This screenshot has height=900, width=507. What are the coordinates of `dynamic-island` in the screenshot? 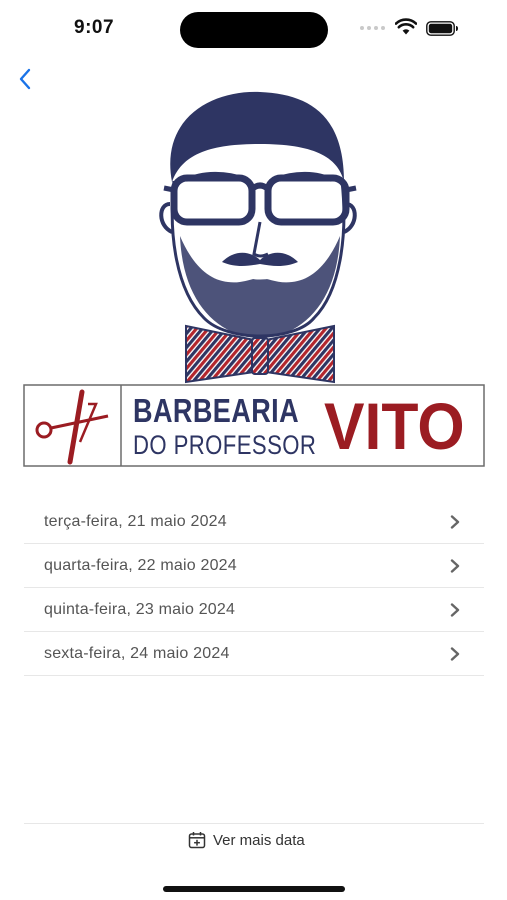 It's located at (254, 30).